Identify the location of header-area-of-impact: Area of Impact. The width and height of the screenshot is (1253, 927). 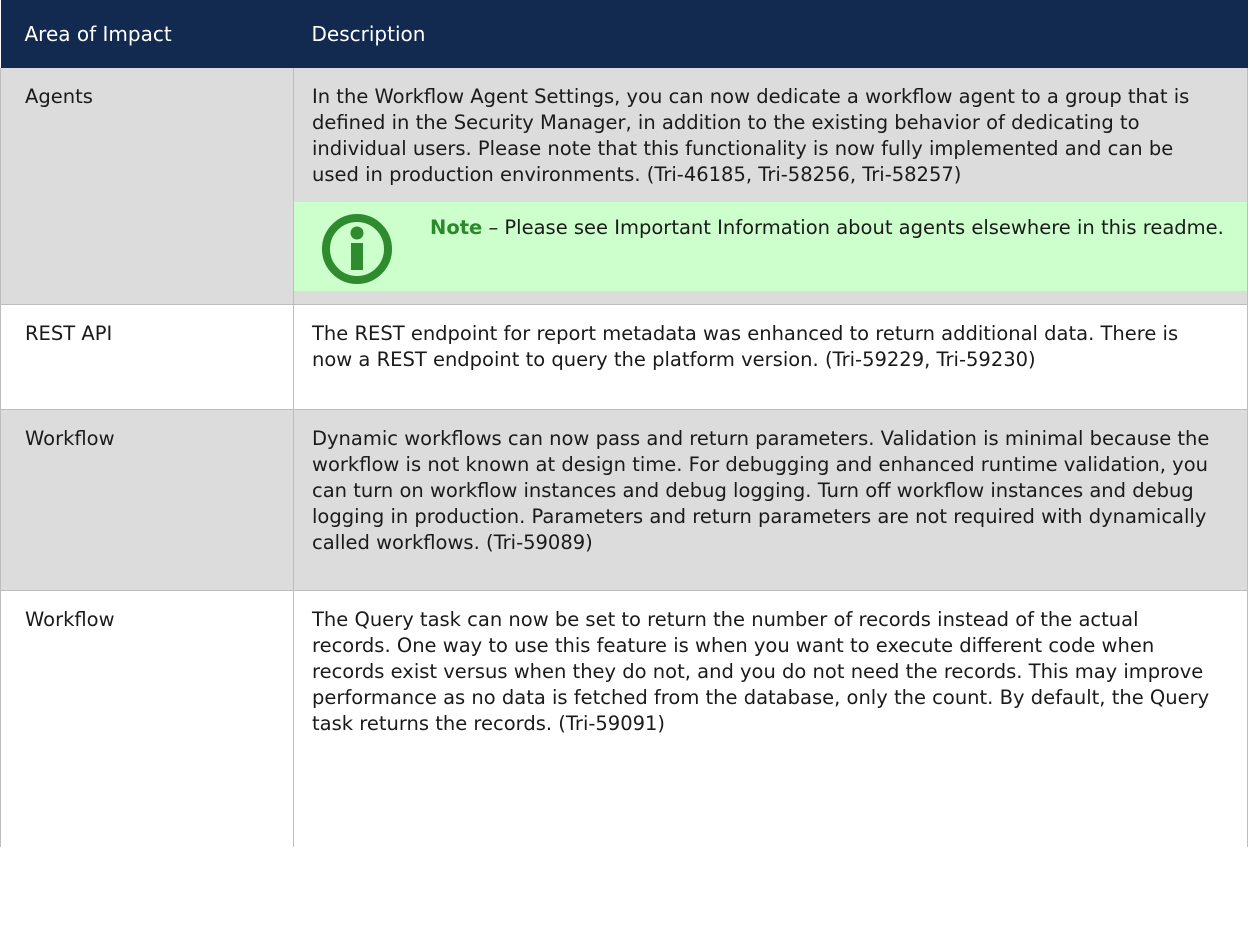
(147, 34).